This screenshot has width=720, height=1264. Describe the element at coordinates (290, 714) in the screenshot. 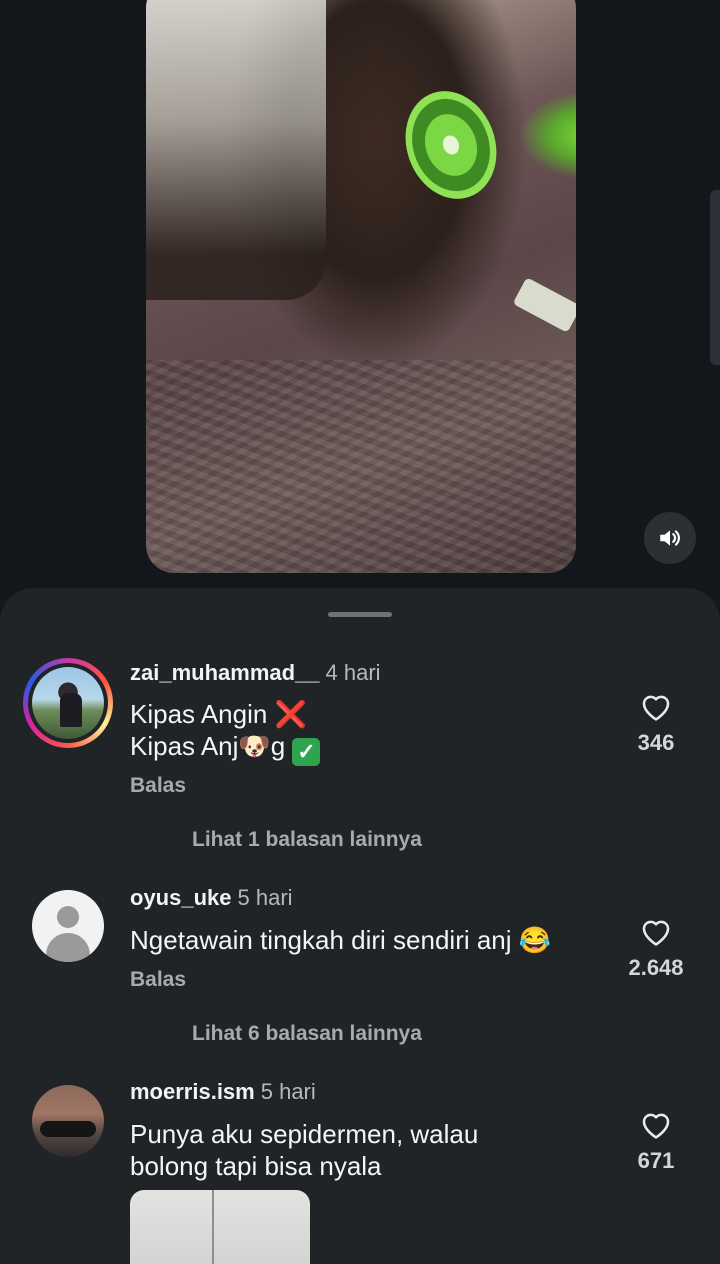

I see `cross-mark-emoji-icon: ❌` at that location.